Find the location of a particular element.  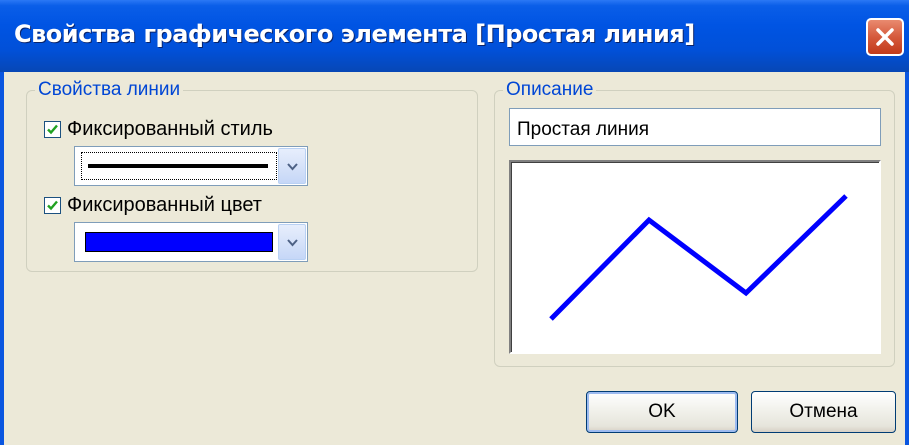

window-frame-right is located at coordinates (907, 258).